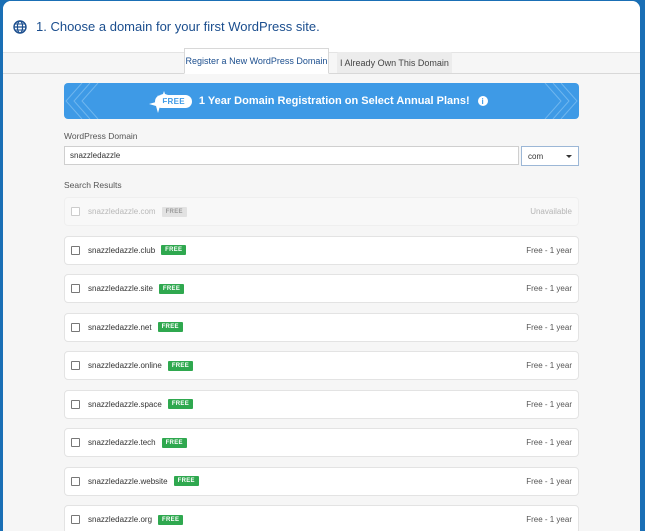 Image resolution: width=645 pixels, height=531 pixels. I want to click on tab-register-domain: Register a New WordPress Domain, so click(256, 61).